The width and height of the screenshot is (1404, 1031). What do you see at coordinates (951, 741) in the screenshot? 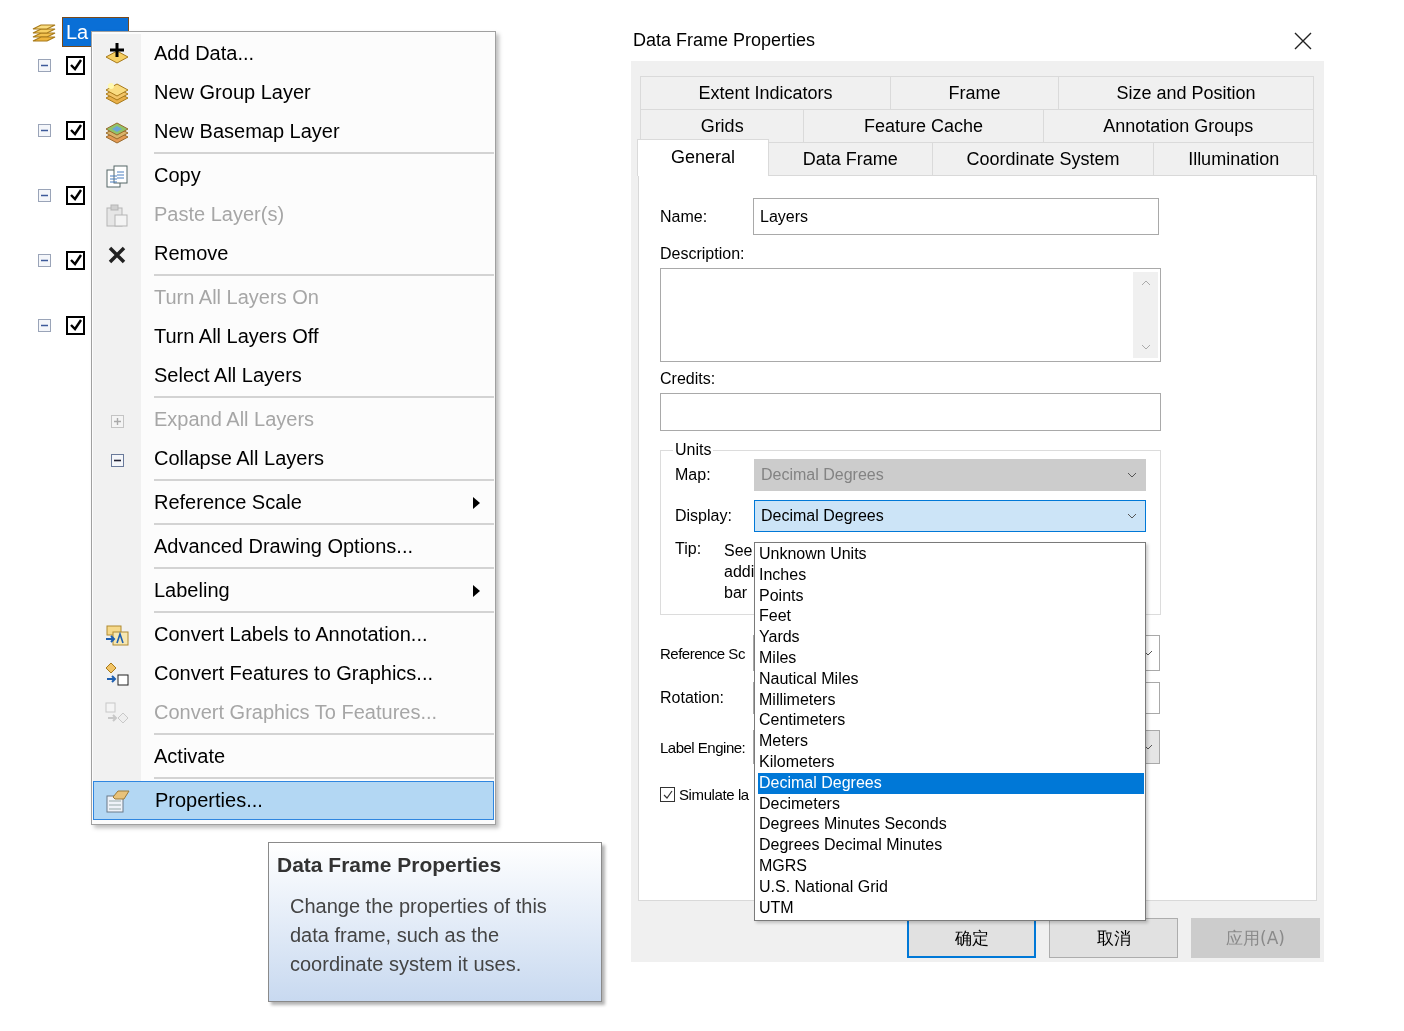
I see `dropdown-option: Meters` at bounding box center [951, 741].